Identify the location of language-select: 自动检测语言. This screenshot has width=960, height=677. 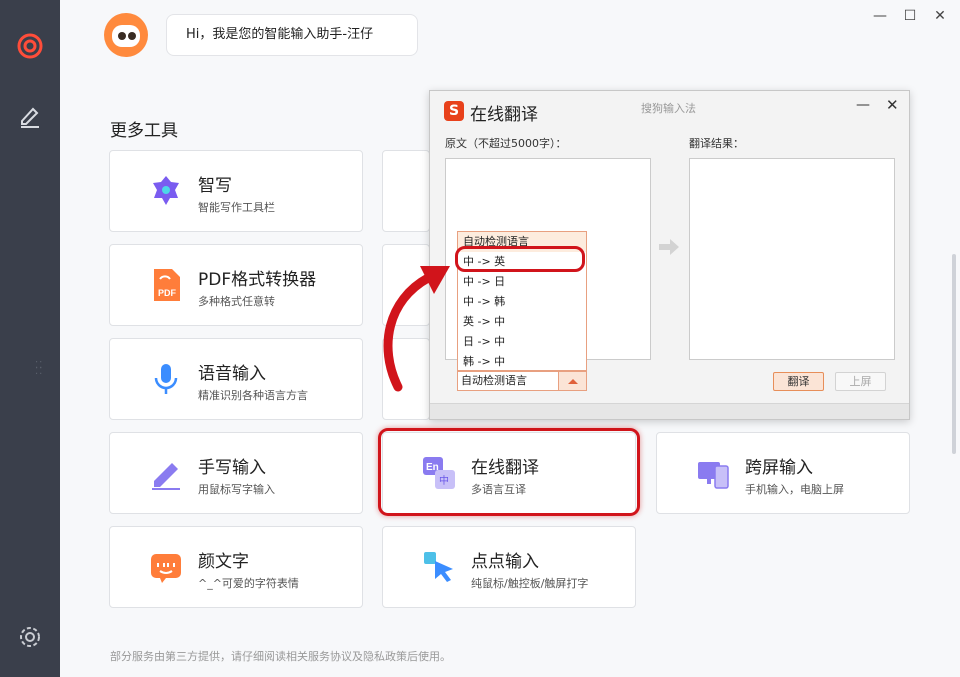
(522, 381).